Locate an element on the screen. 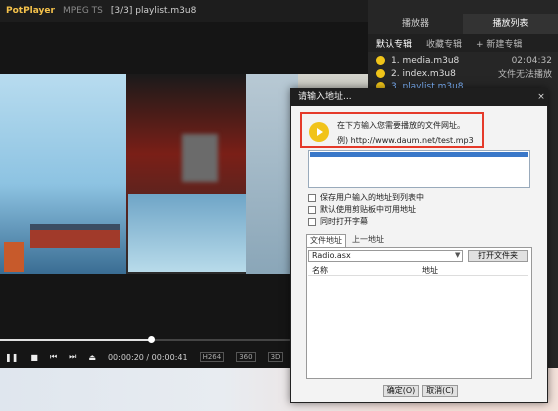 This screenshot has width=558, height=411. player-titlebar: PotPlayer MPEG TS [3/3] playlist.m3u8 is located at coordinates (184, 11).